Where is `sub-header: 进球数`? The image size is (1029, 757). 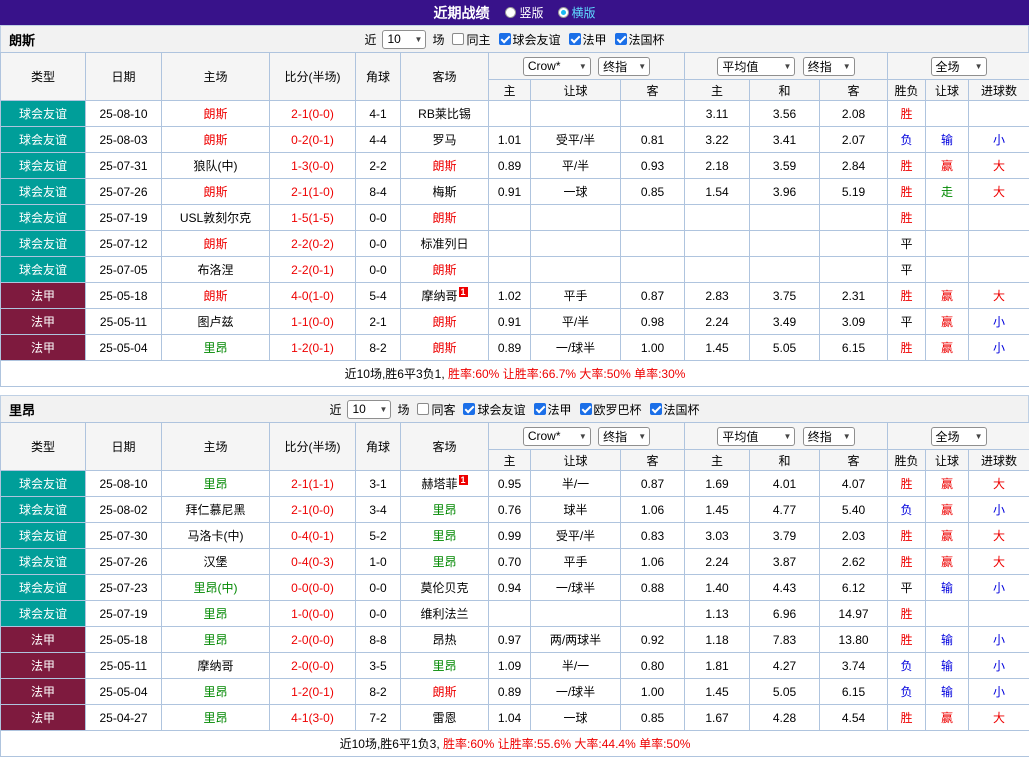
sub-header: 进球数 is located at coordinates (999, 460).